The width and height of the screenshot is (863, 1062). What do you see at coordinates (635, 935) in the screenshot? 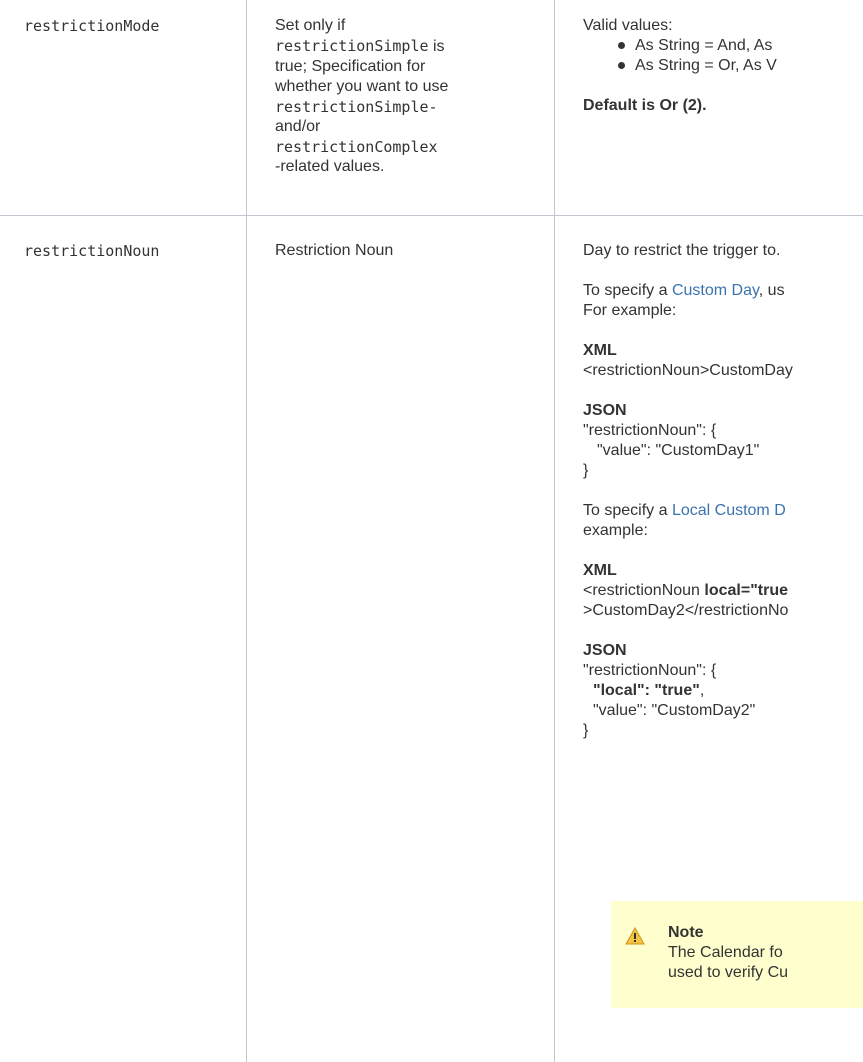
I see `warning-icon` at bounding box center [635, 935].